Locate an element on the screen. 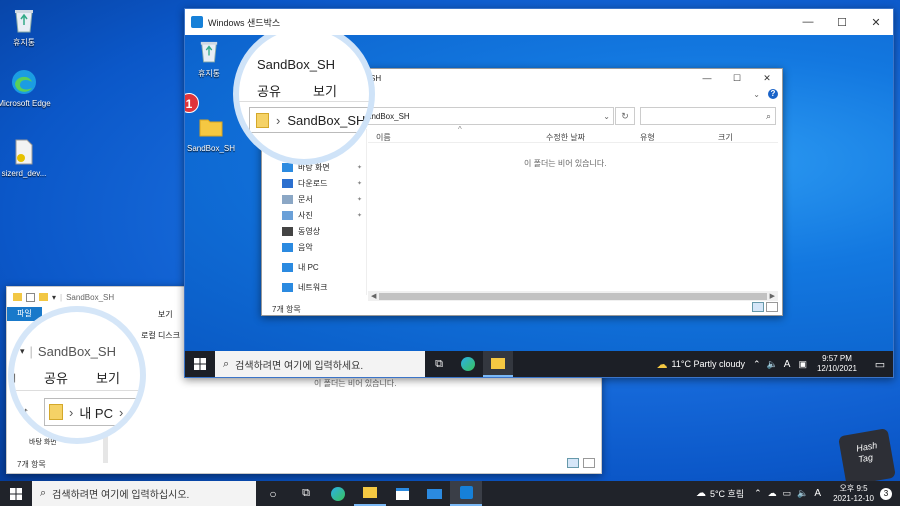  sandbox-clock: 9:57 PM 12/10/2021 is located at coordinates (837, 364).